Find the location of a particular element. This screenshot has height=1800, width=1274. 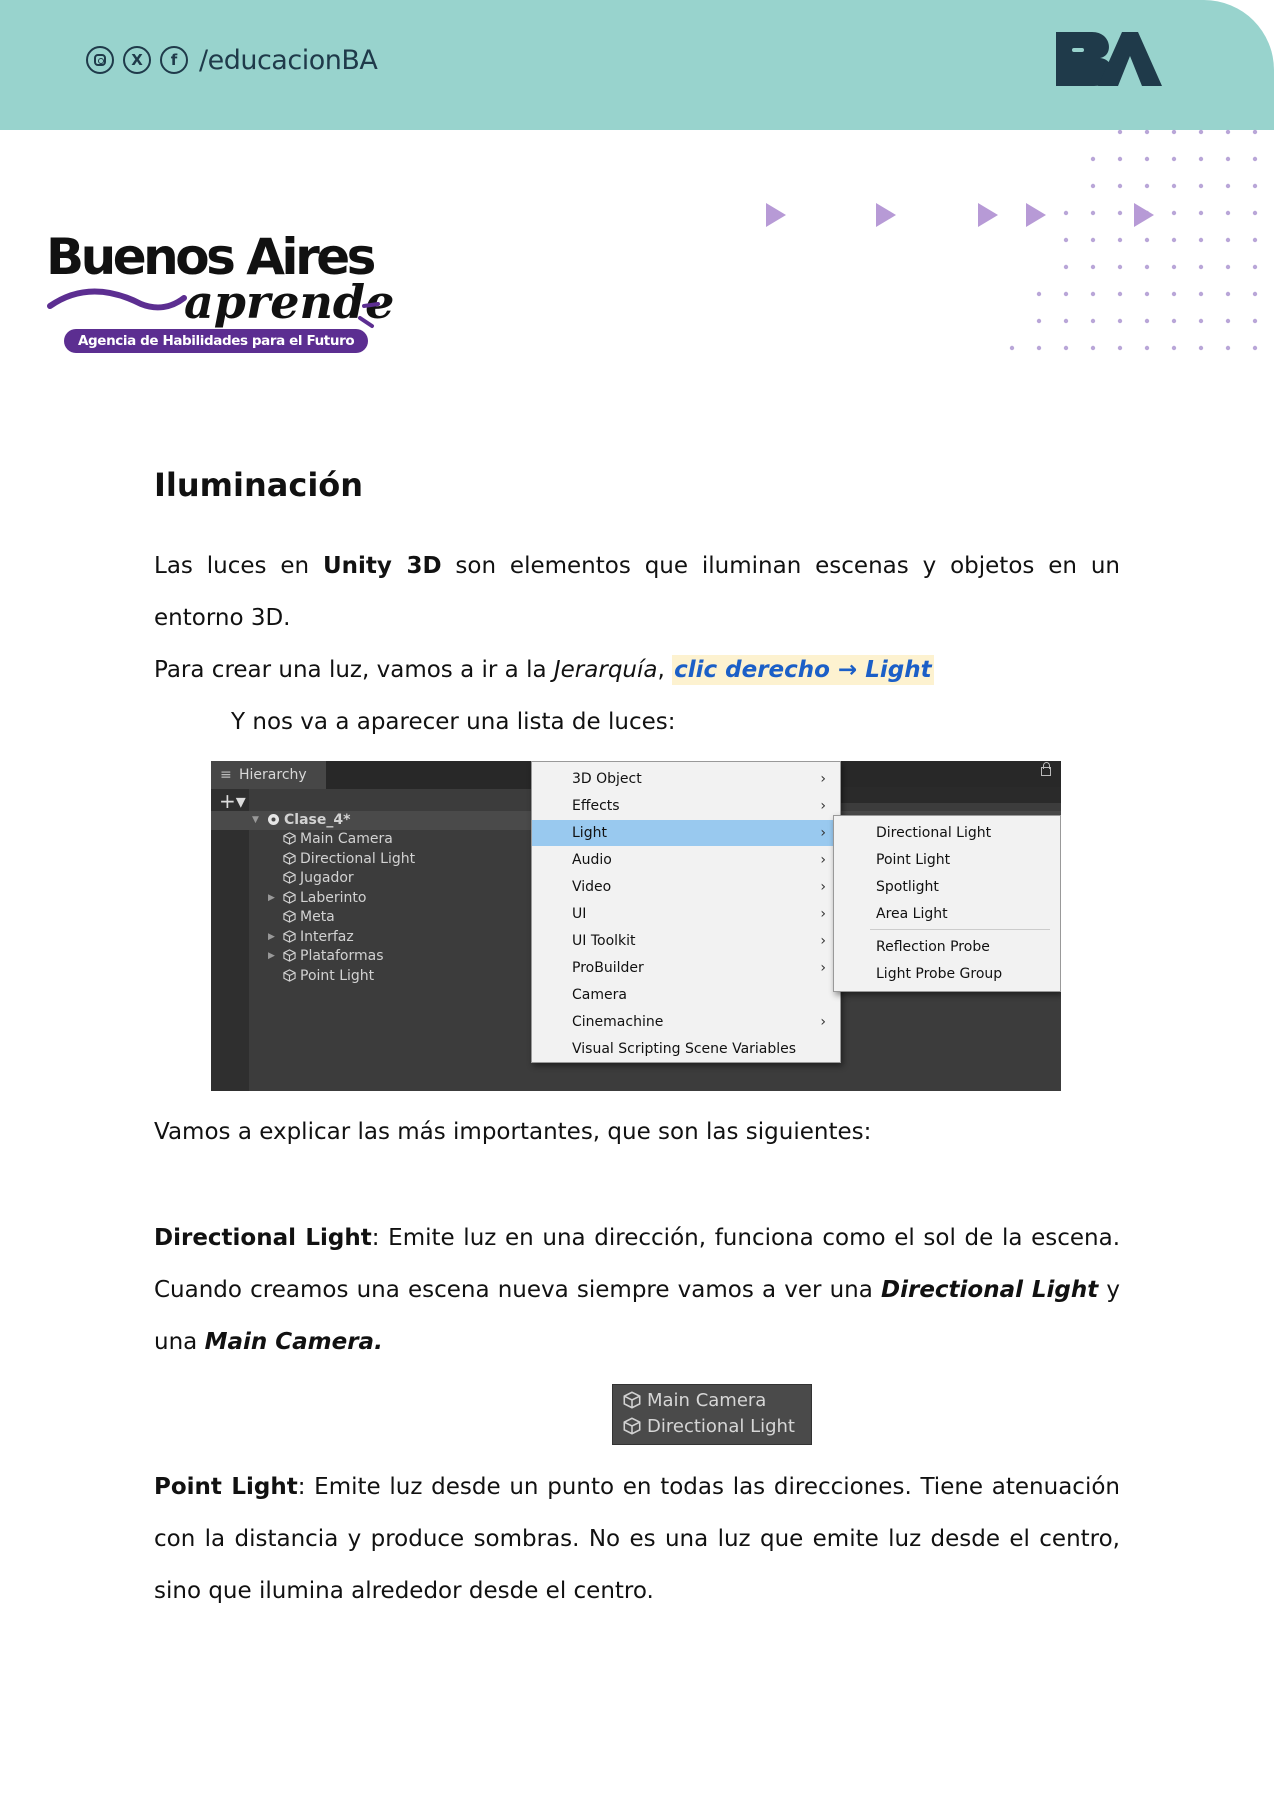

submenu-item: Point Light is located at coordinates (946, 860).